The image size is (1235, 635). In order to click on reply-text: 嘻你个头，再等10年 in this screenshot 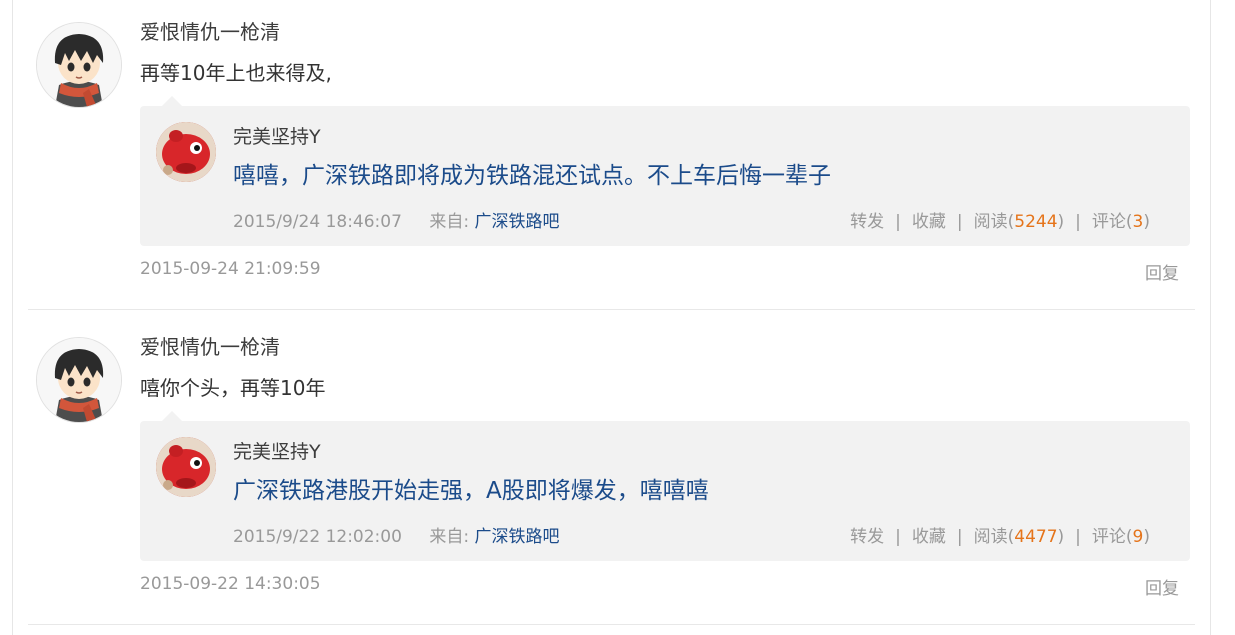, I will do `click(233, 388)`.